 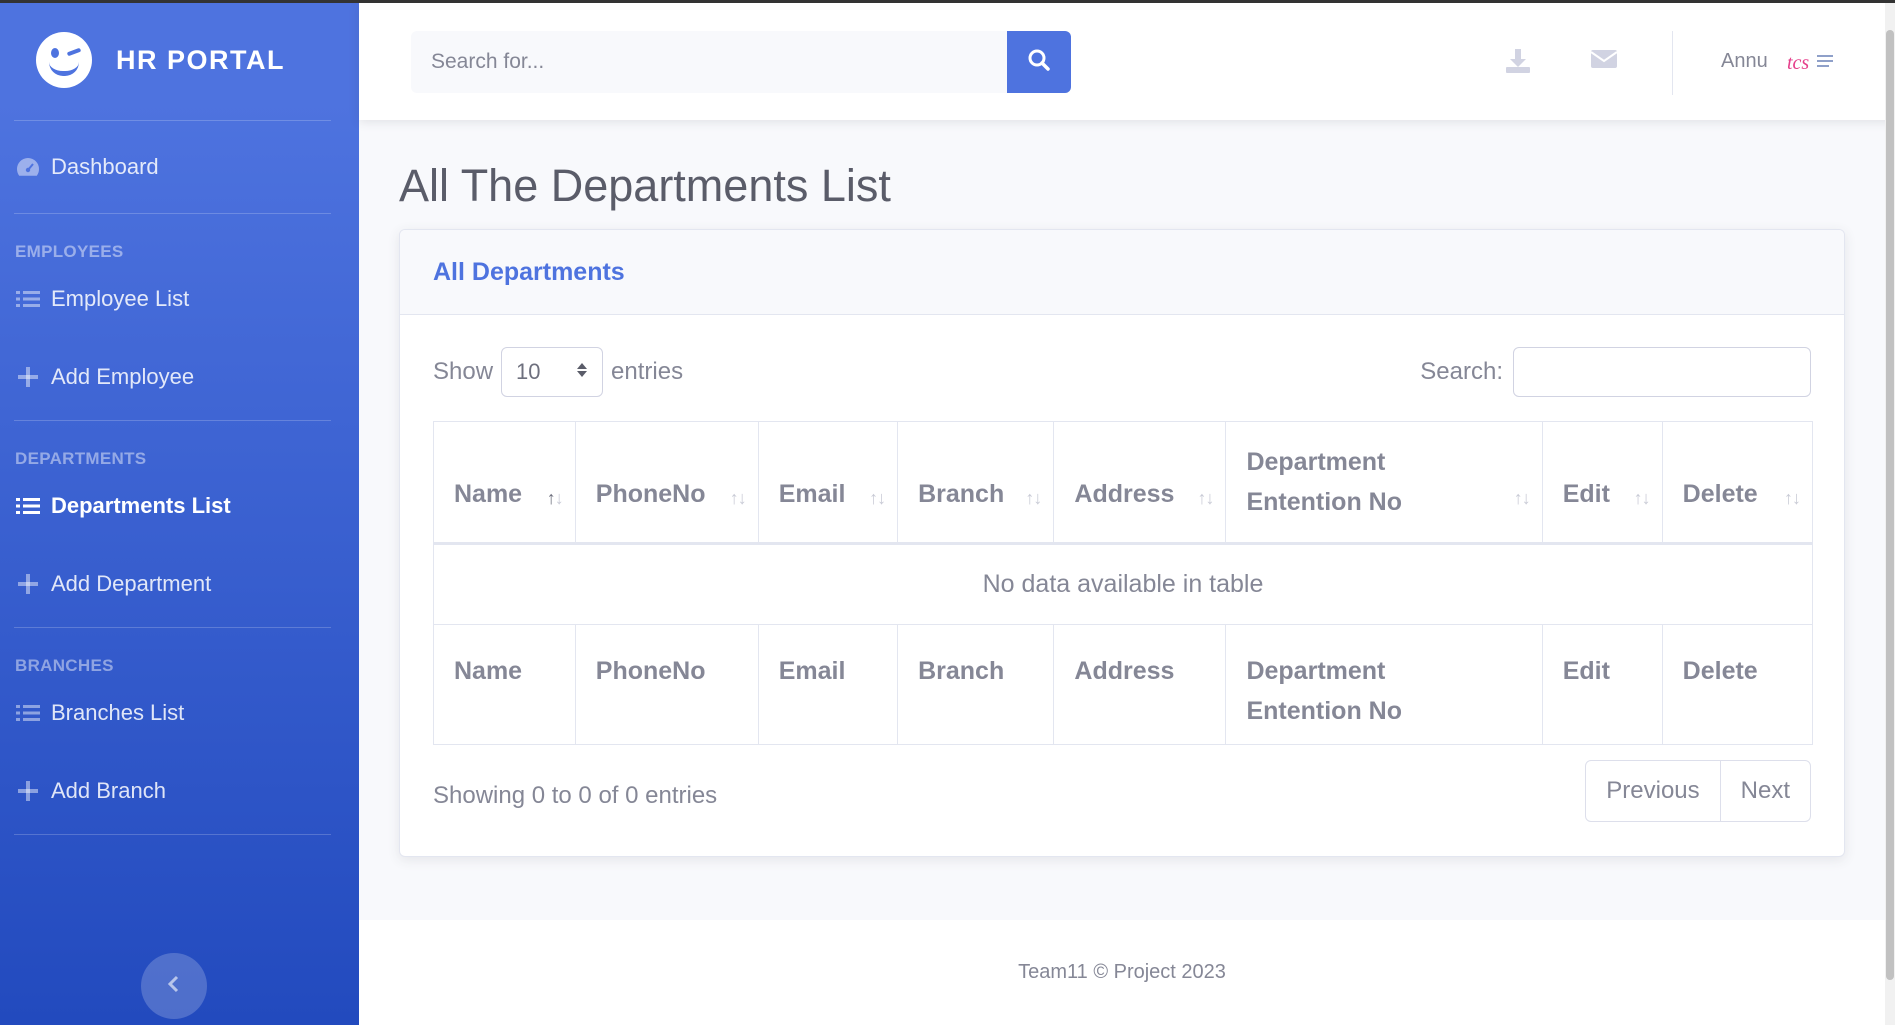 I want to click on column-header-phoneno: PhoneNo ↑↓, so click(x=666, y=483).